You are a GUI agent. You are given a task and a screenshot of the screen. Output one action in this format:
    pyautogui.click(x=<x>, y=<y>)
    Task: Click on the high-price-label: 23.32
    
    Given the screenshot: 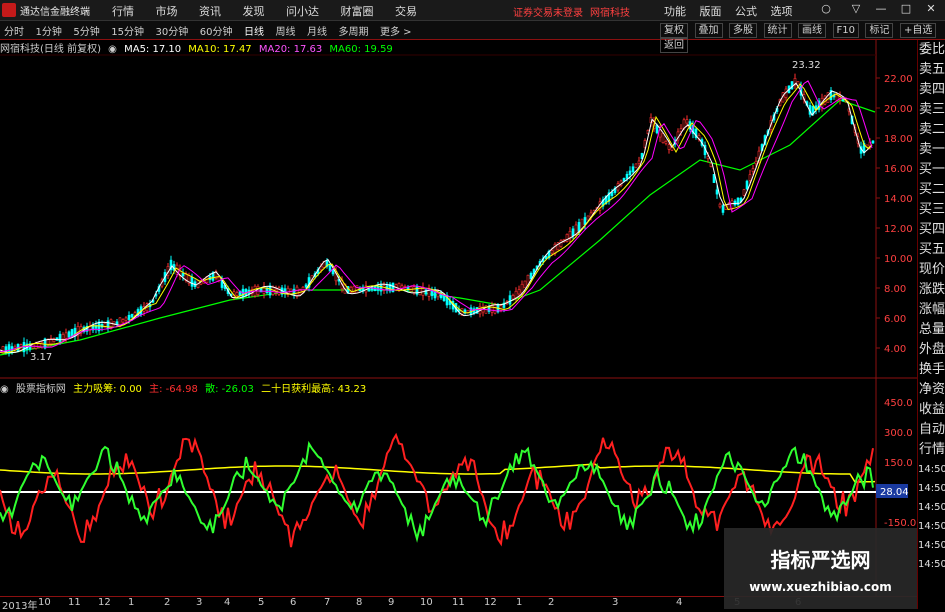 What is the action you would take?
    pyautogui.click(x=806, y=65)
    